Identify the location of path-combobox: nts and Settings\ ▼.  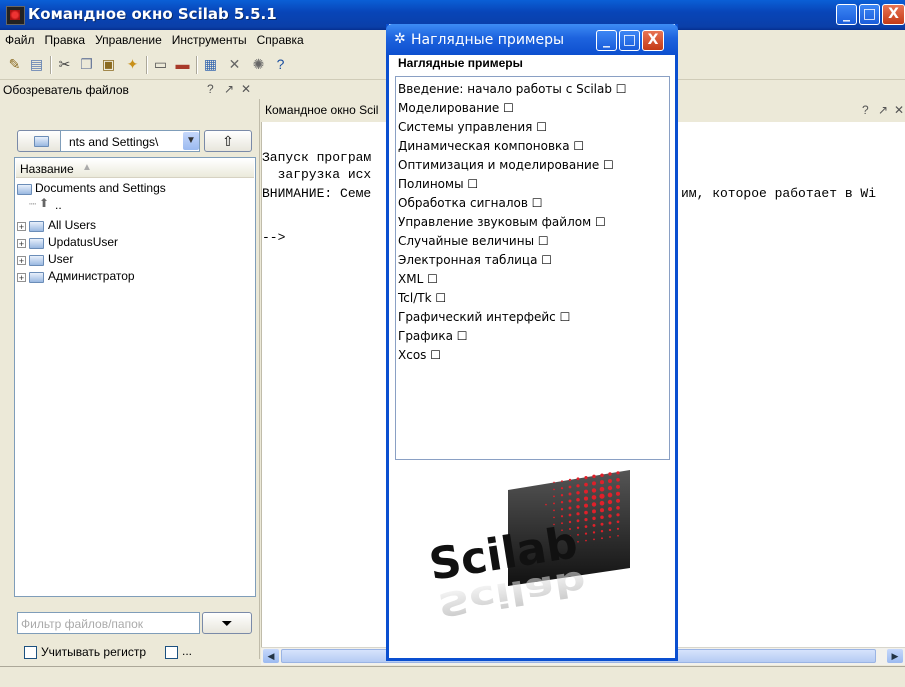
(130, 141).